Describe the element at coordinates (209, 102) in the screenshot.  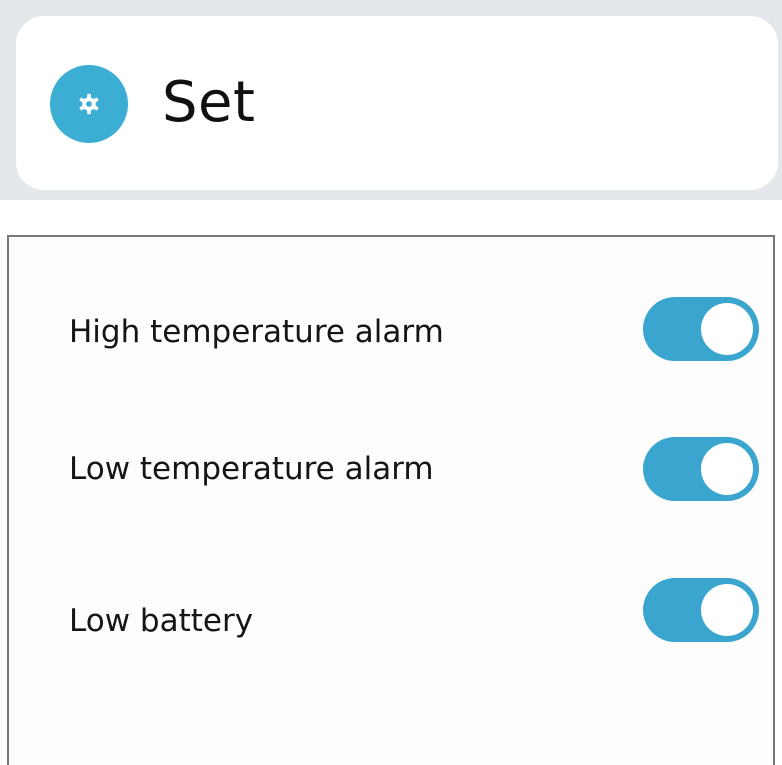
I see `page-title: Set` at that location.